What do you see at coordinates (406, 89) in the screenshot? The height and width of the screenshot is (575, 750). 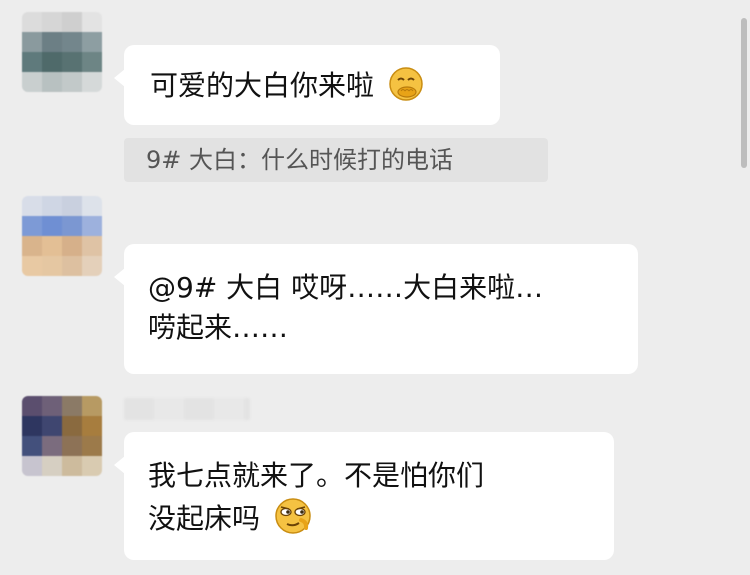 I see `covering-mouth-smile-emoji` at bounding box center [406, 89].